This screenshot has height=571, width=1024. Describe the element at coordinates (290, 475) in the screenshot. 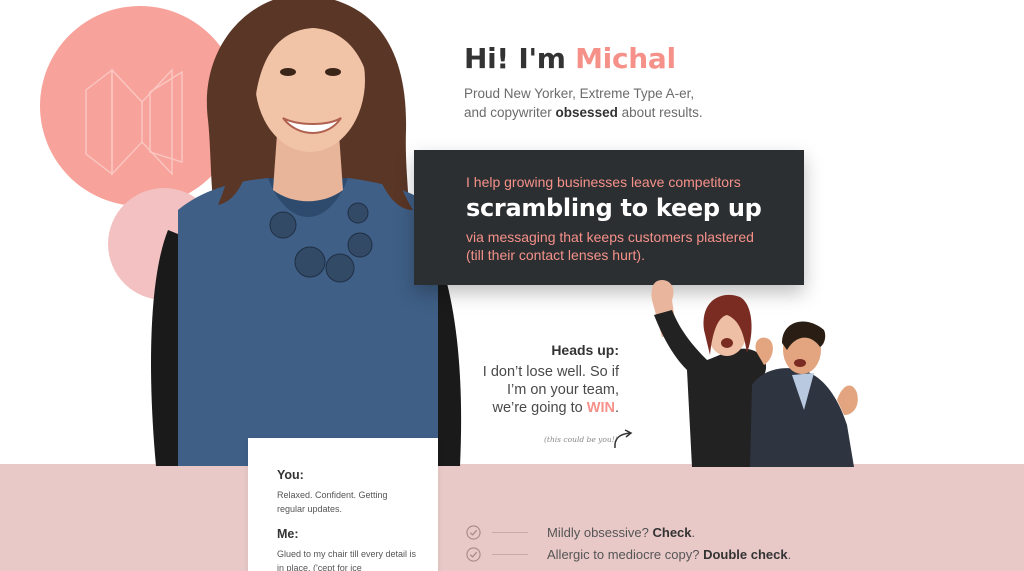

I see `you-label: You:` at that location.